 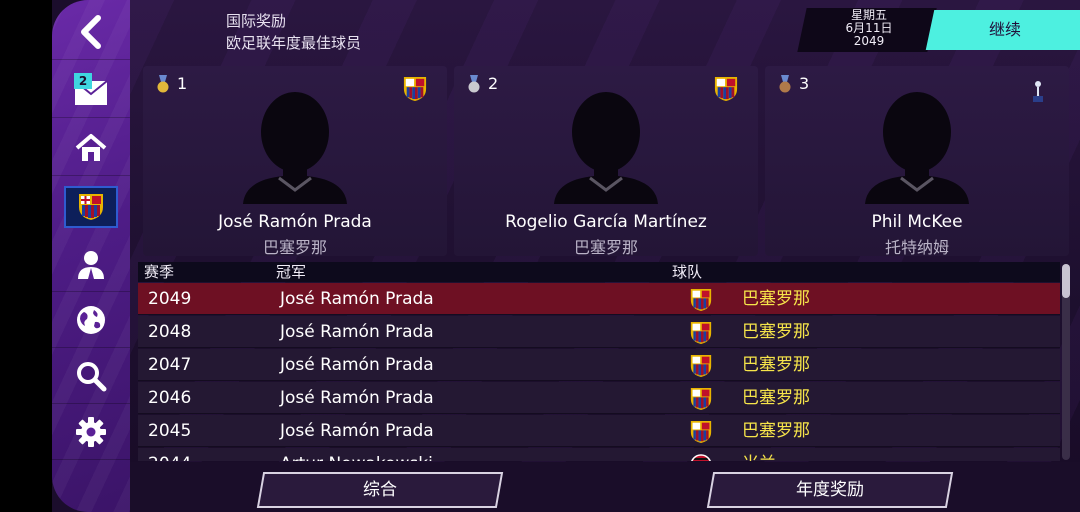 I want to click on podium-card-3: 3 Phil McKee 托特纳姆, so click(x=917, y=161).